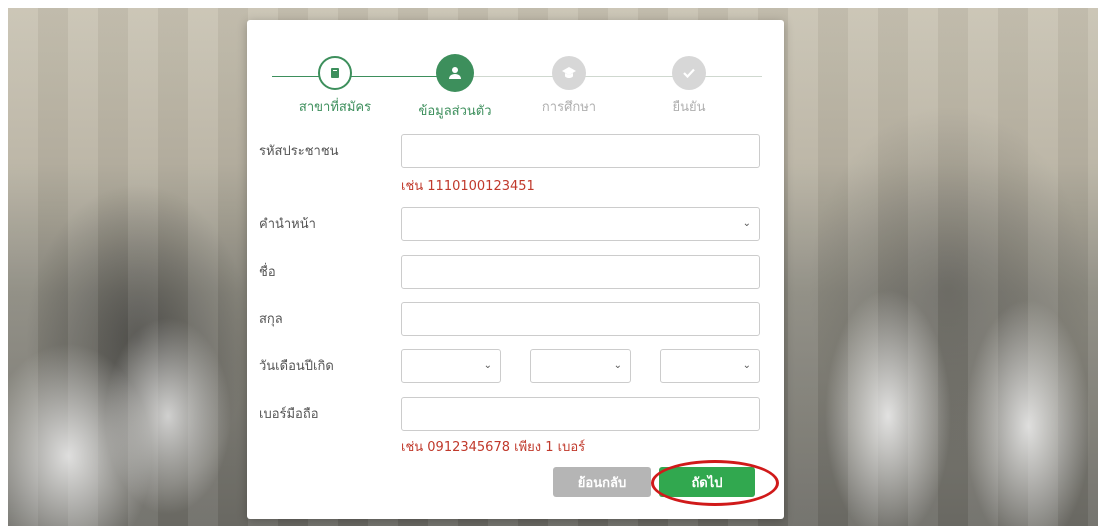  I want to click on phone-input, so click(580, 414).